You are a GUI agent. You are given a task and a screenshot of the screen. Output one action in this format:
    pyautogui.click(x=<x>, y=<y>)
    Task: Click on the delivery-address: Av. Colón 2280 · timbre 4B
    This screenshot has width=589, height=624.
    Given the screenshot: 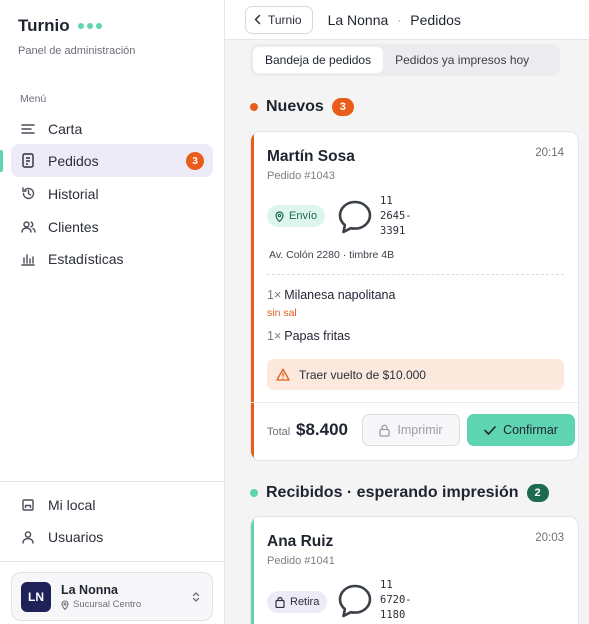 What is the action you would take?
    pyautogui.click(x=332, y=255)
    